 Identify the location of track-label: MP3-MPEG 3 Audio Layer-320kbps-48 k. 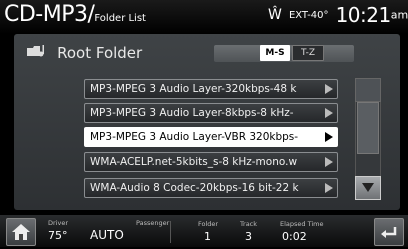
(193, 89).